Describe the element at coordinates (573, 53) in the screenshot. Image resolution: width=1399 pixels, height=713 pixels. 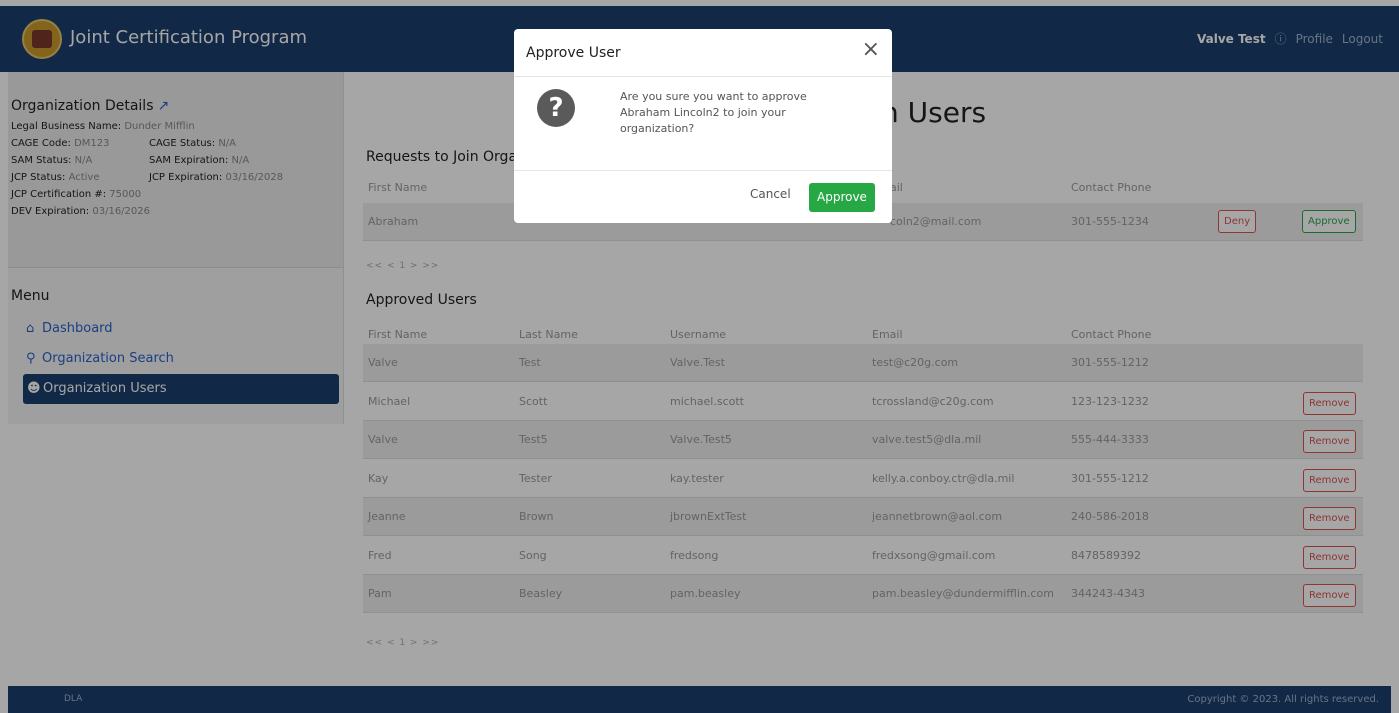
I see `modal-title: Approve User` at that location.